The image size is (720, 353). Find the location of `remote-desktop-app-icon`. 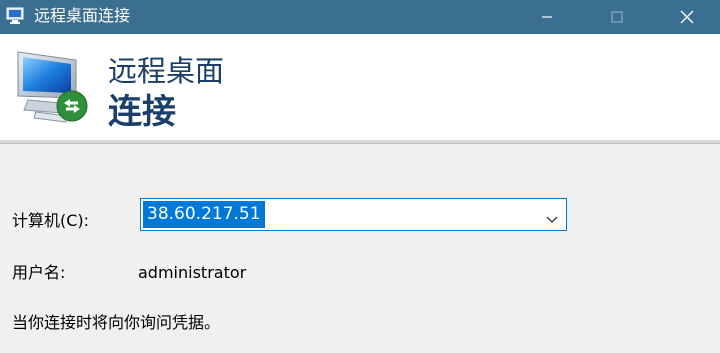

remote-desktop-app-icon is located at coordinates (16, 16).